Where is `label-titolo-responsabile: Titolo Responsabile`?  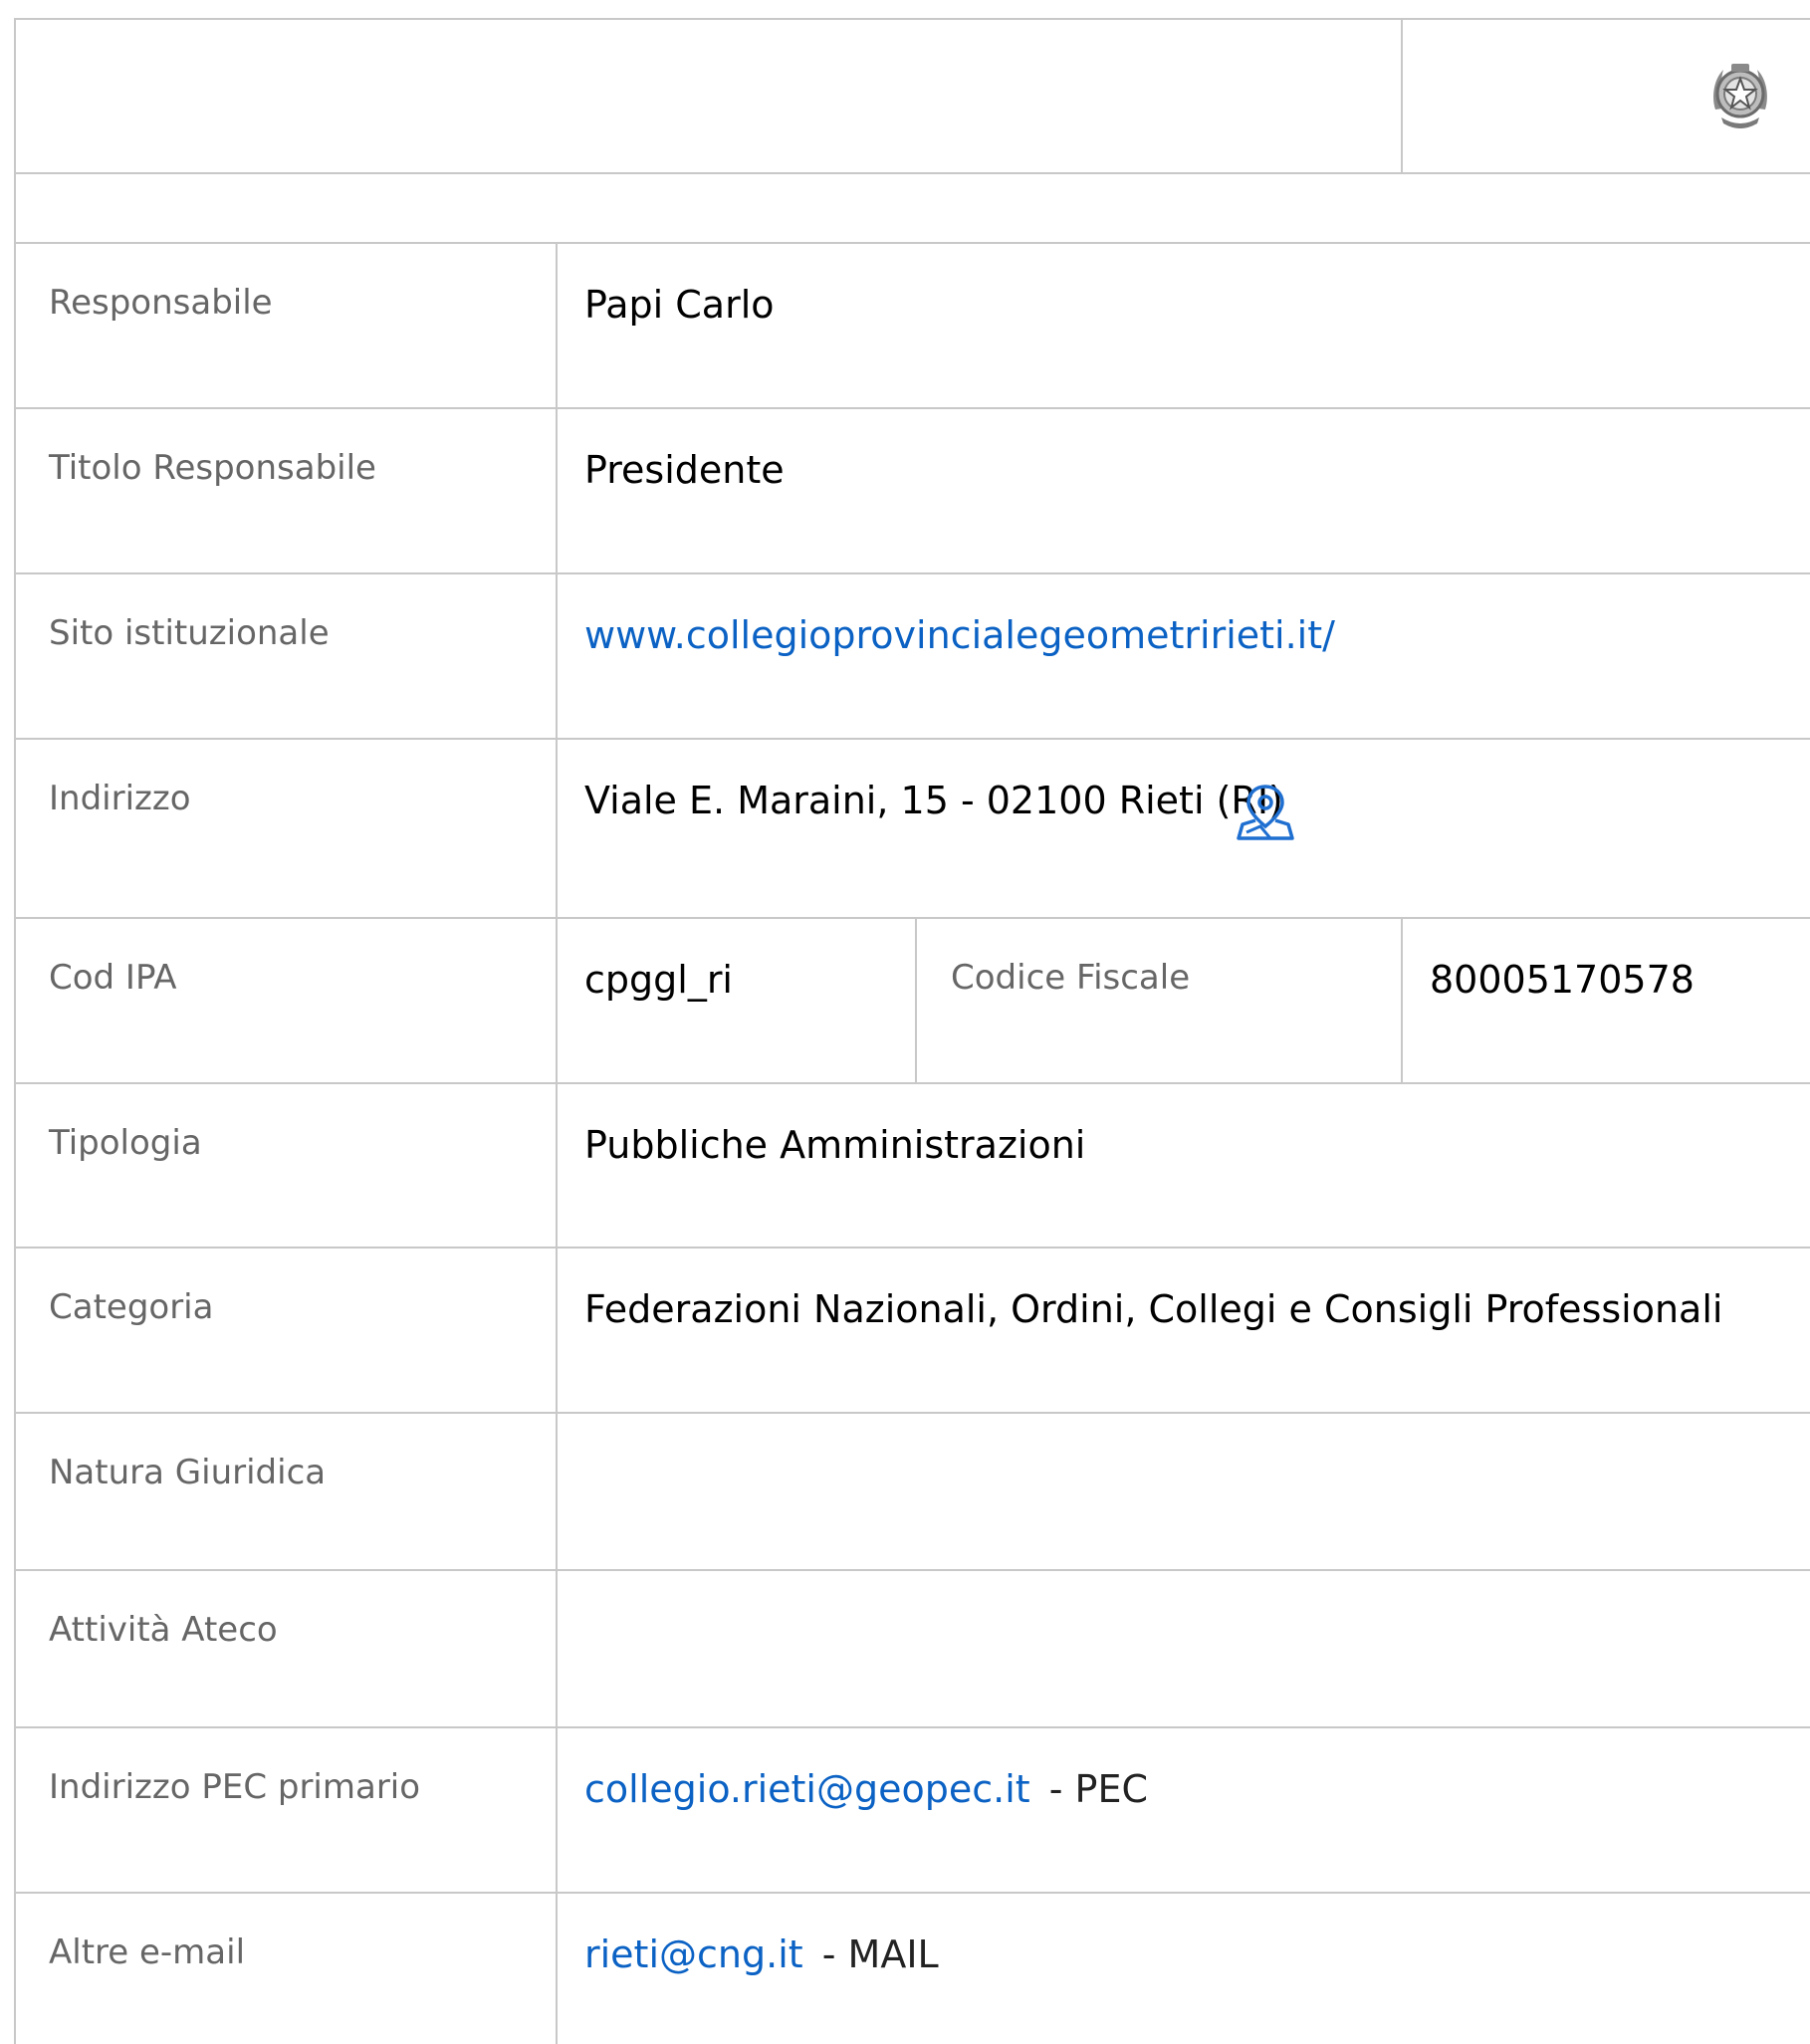
label-titolo-responsabile: Titolo Responsabile is located at coordinates (213, 468).